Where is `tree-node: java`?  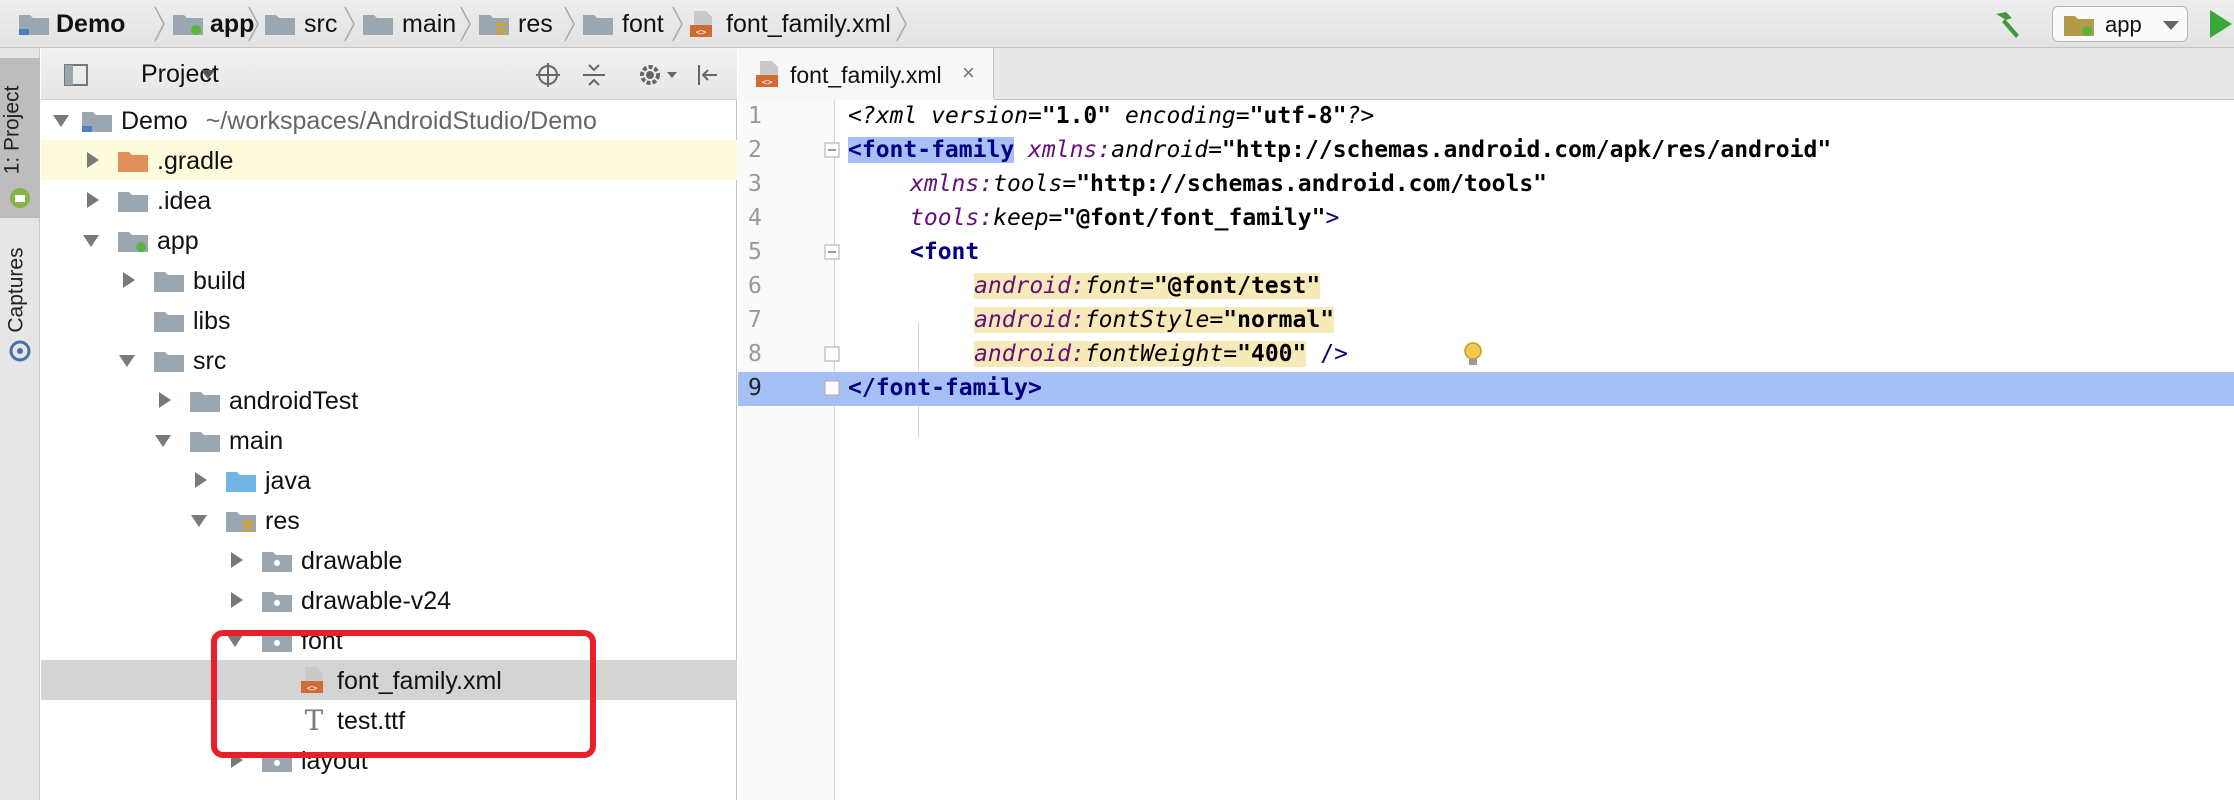
tree-node: java is located at coordinates (389, 480).